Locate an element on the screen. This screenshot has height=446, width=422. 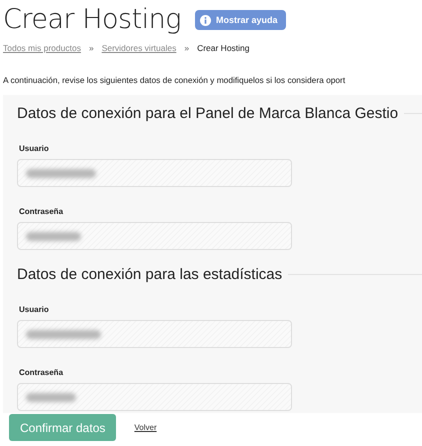
back-link: Volver is located at coordinates (145, 427).